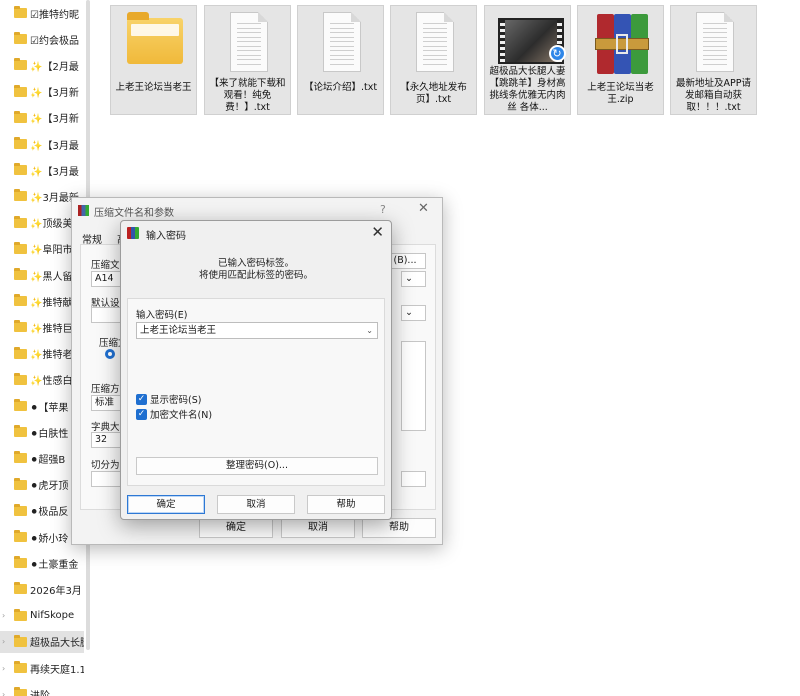 The image size is (800, 696). What do you see at coordinates (106, 479) in the screenshot?
I see `split-select` at bounding box center [106, 479].